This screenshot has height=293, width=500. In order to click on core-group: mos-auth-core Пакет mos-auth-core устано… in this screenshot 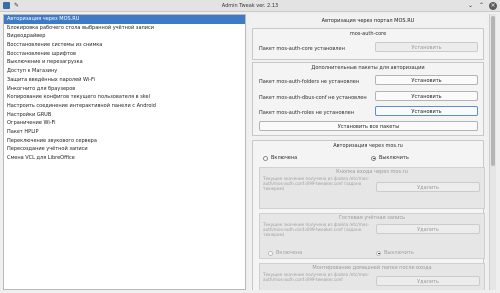, I will do `click(368, 44)`.